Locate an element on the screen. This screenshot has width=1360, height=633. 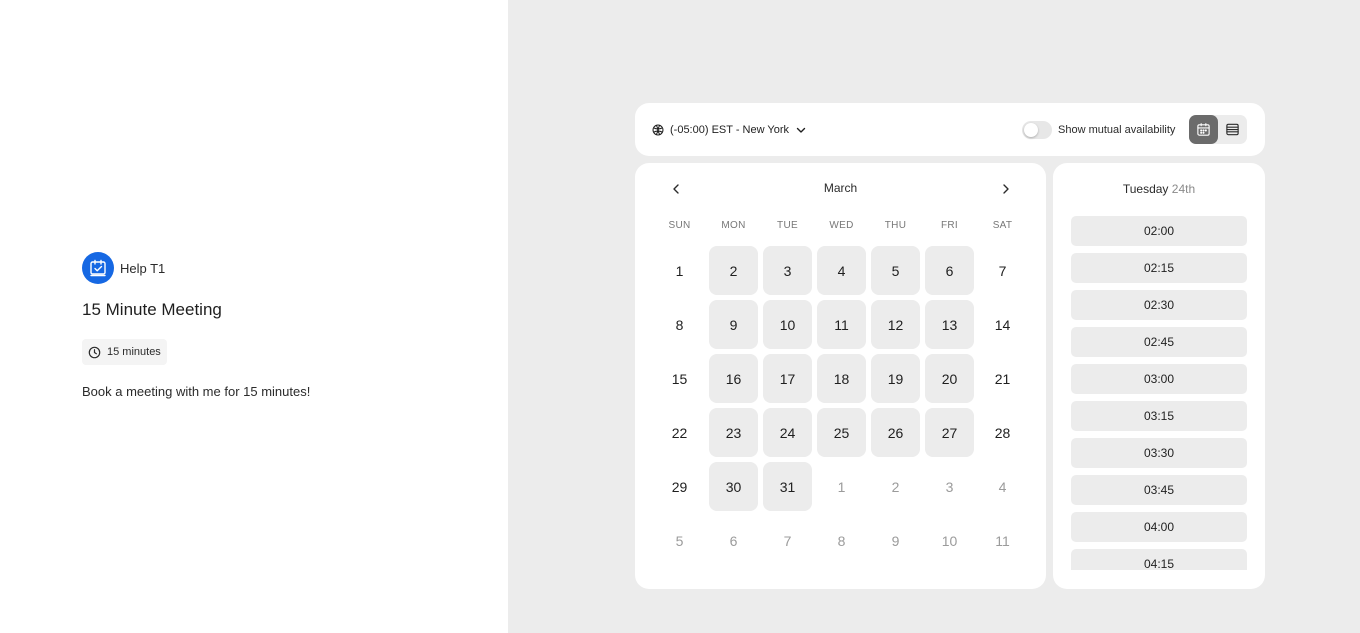
available-day-button: 20 is located at coordinates (949, 378).